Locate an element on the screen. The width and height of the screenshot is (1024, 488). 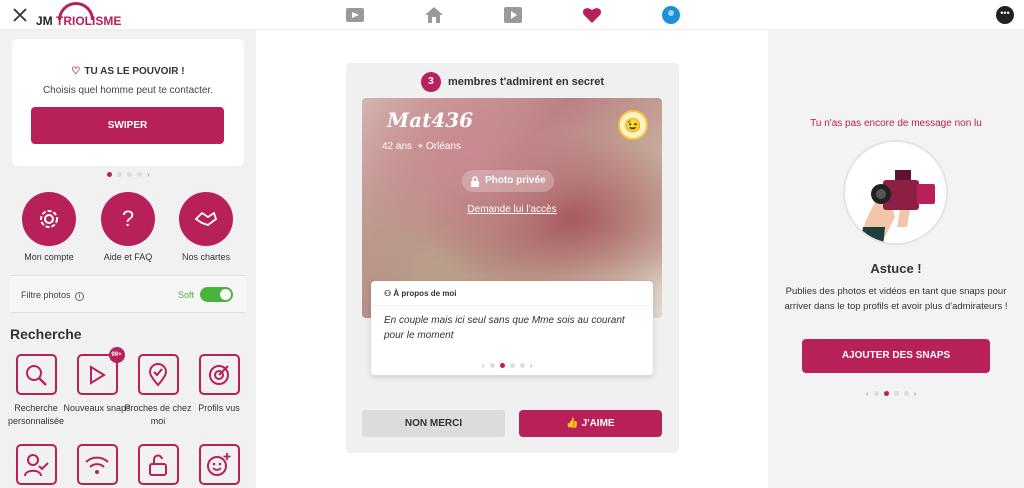
request-access-link: Demande lui l'accès is located at coordinates (512, 209).